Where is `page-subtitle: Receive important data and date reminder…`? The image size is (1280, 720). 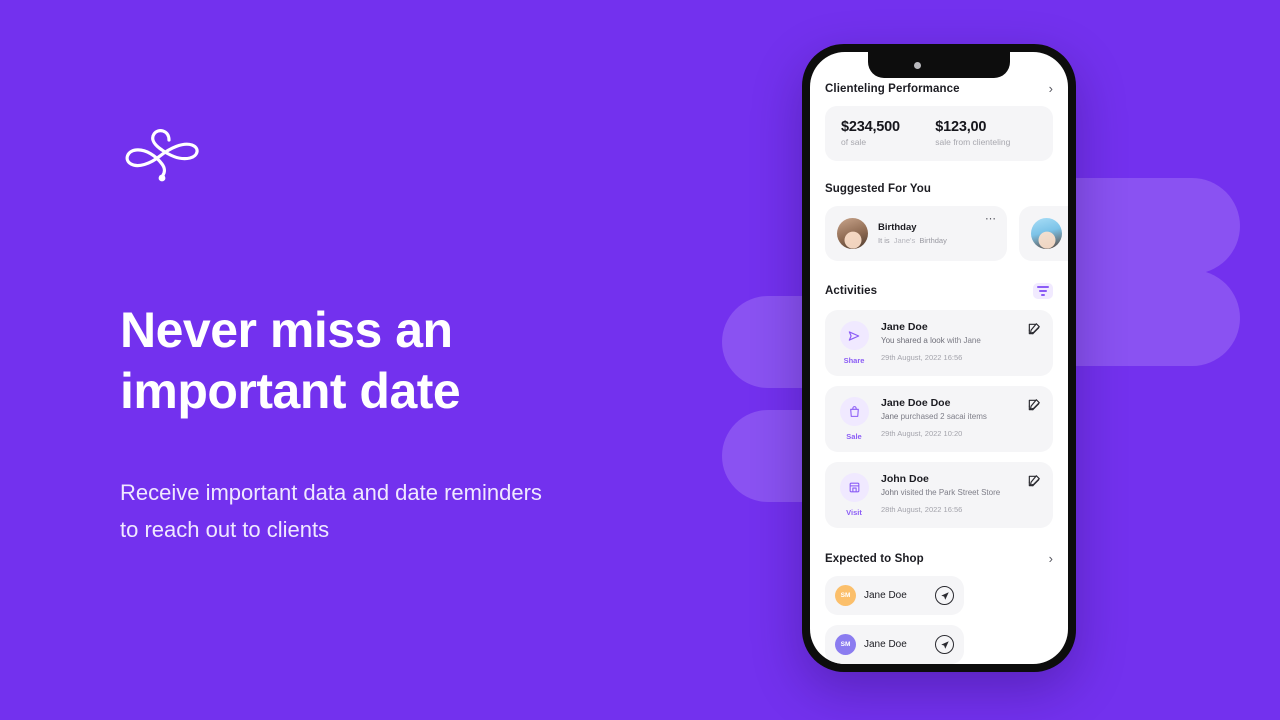
page-subtitle: Receive important data and date reminder… is located at coordinates (400, 511).